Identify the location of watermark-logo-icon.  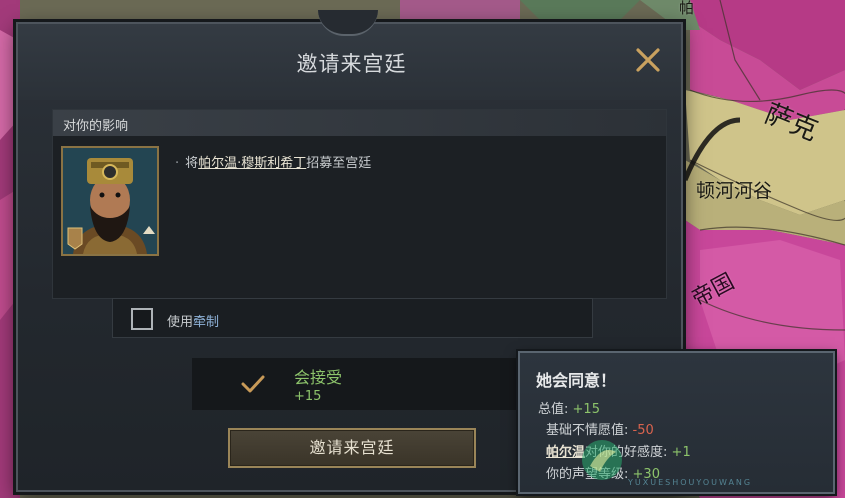
(602, 460).